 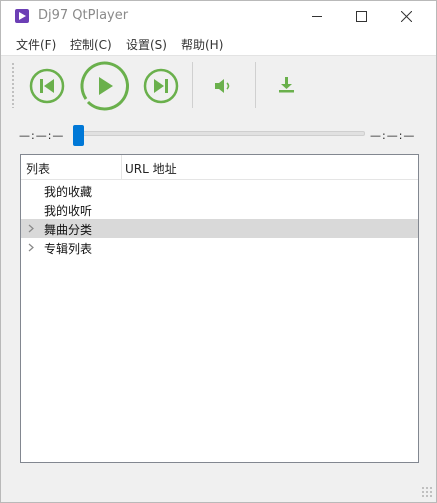 I want to click on total-time: —:—:—, so click(x=393, y=135).